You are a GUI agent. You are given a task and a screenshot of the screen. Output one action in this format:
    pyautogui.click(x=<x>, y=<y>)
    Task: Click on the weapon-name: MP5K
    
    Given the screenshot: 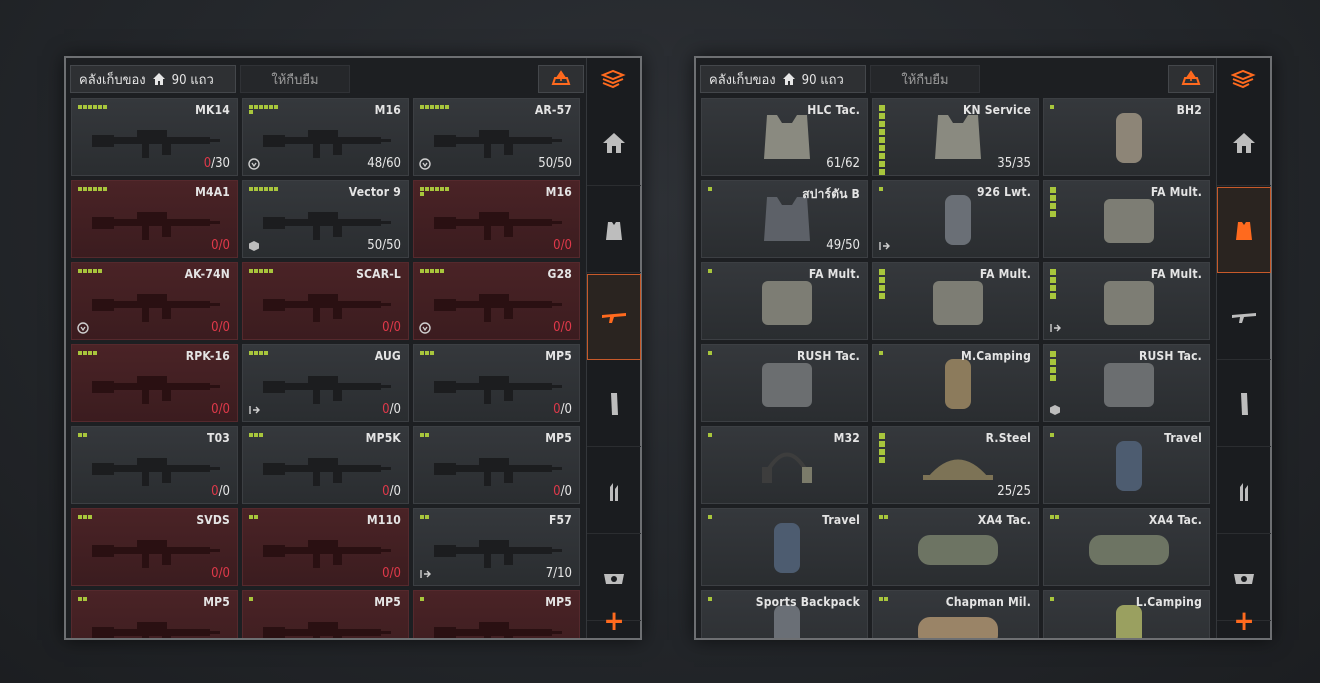 What is the action you would take?
    pyautogui.click(x=383, y=438)
    